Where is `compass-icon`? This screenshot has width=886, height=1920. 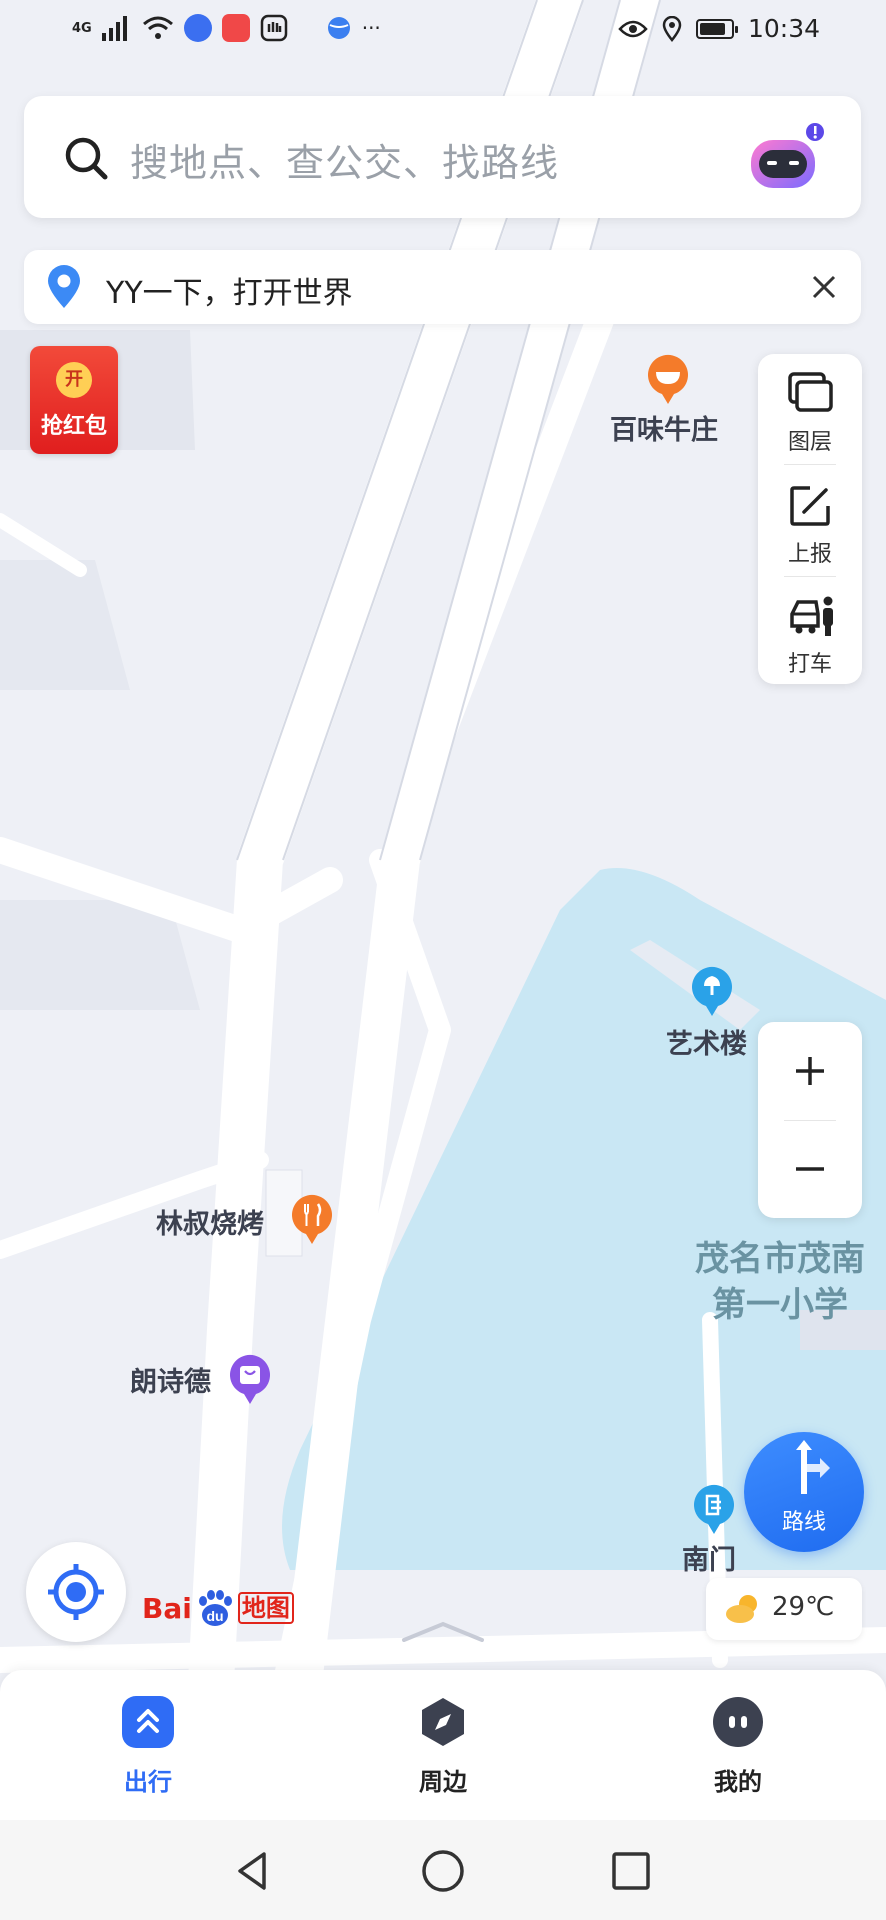
compass-icon is located at coordinates (443, 1722).